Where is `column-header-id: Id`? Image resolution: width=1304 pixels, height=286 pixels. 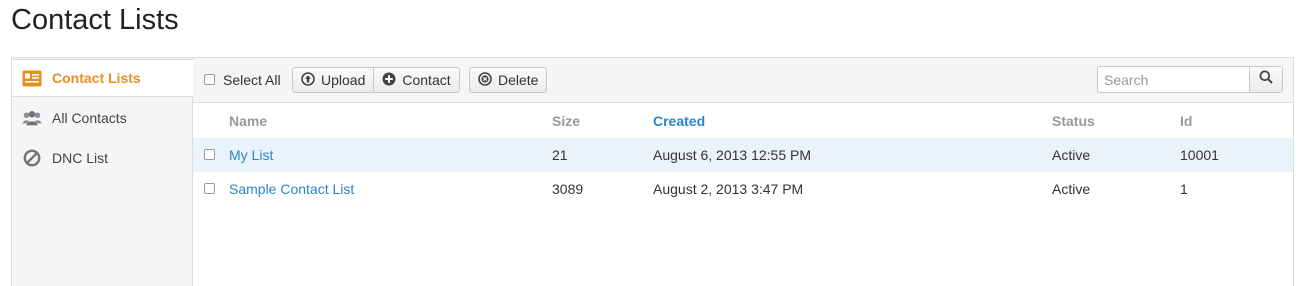
column-header-id: Id is located at coordinates (1186, 121).